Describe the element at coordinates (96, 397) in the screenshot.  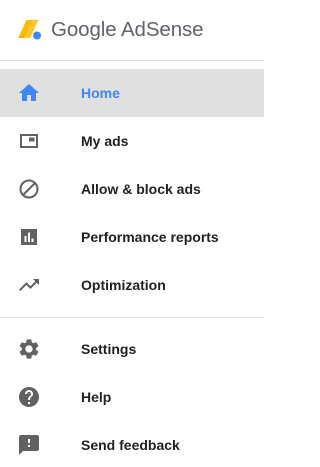
I see `nav-item-label: Help` at that location.